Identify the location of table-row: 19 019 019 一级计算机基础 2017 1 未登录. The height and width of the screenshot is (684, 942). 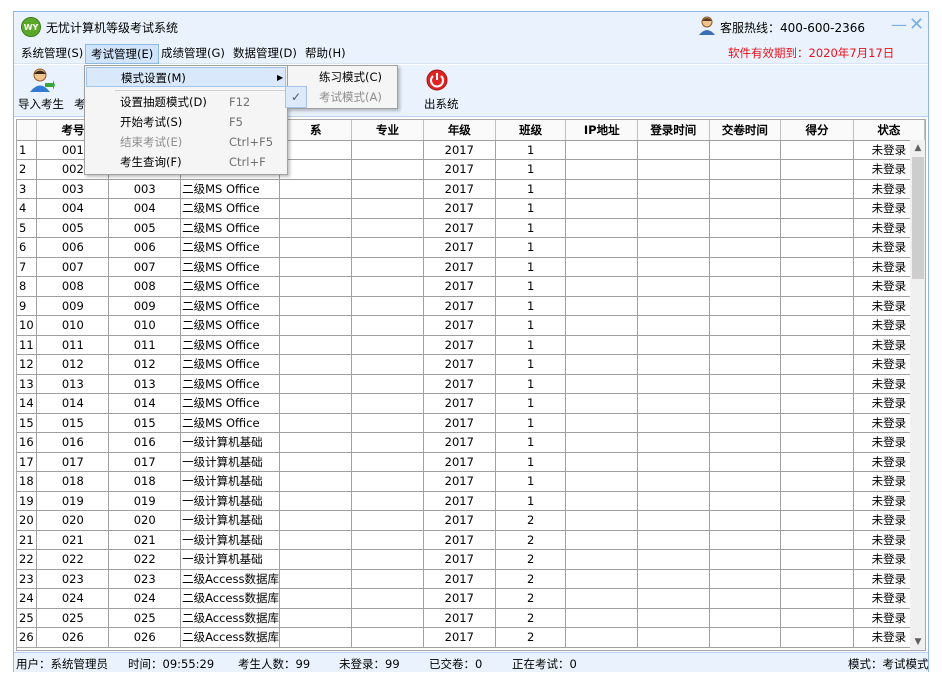
(471, 501).